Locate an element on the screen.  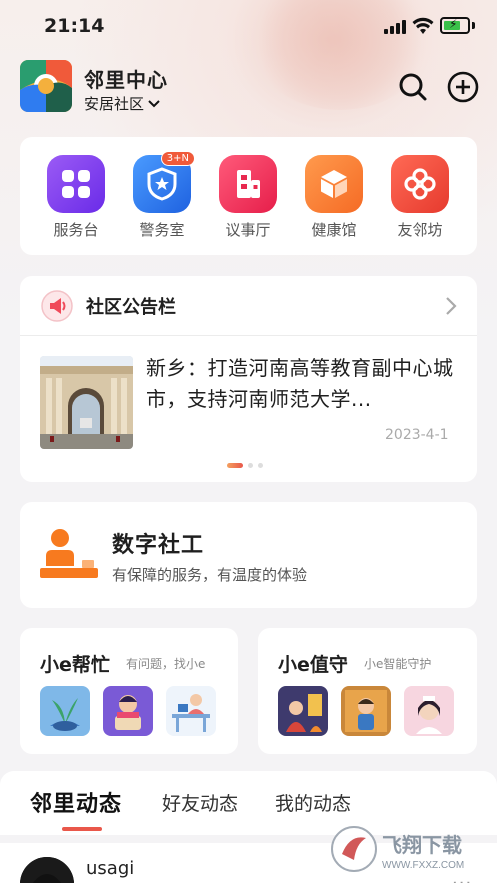
news-image is located at coordinates (86, 402).